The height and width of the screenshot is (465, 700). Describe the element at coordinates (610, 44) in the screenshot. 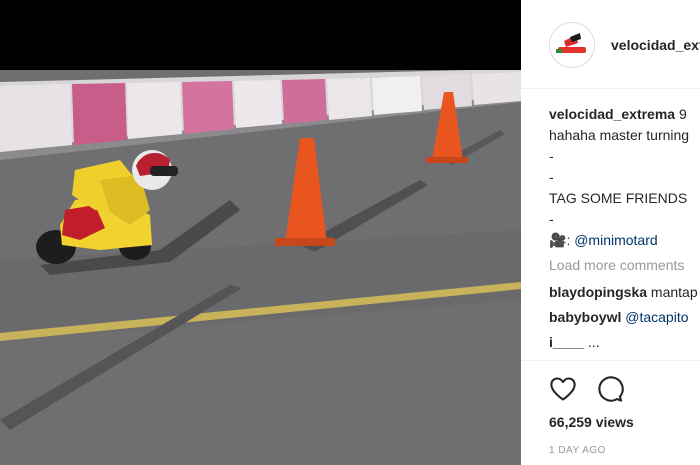

I see `post-header: velocidad_extrema` at that location.